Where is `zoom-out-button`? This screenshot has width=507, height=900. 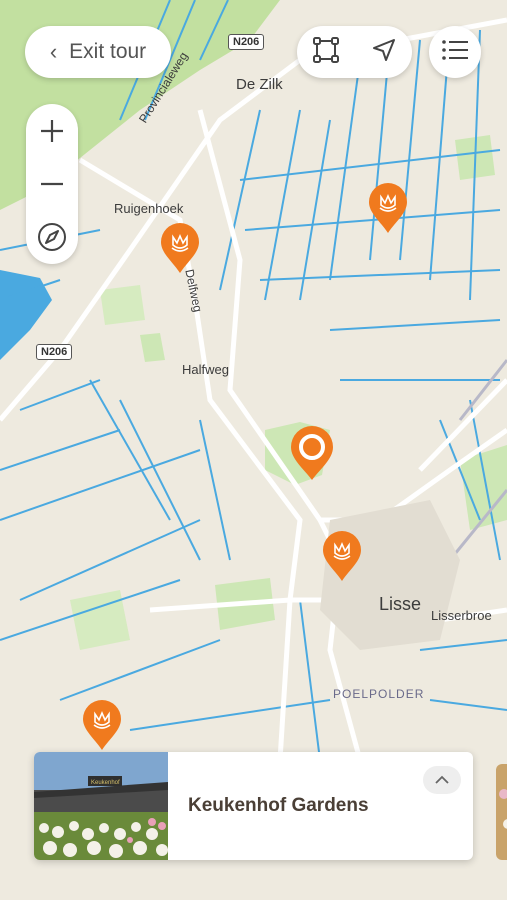 zoom-out-button is located at coordinates (52, 184).